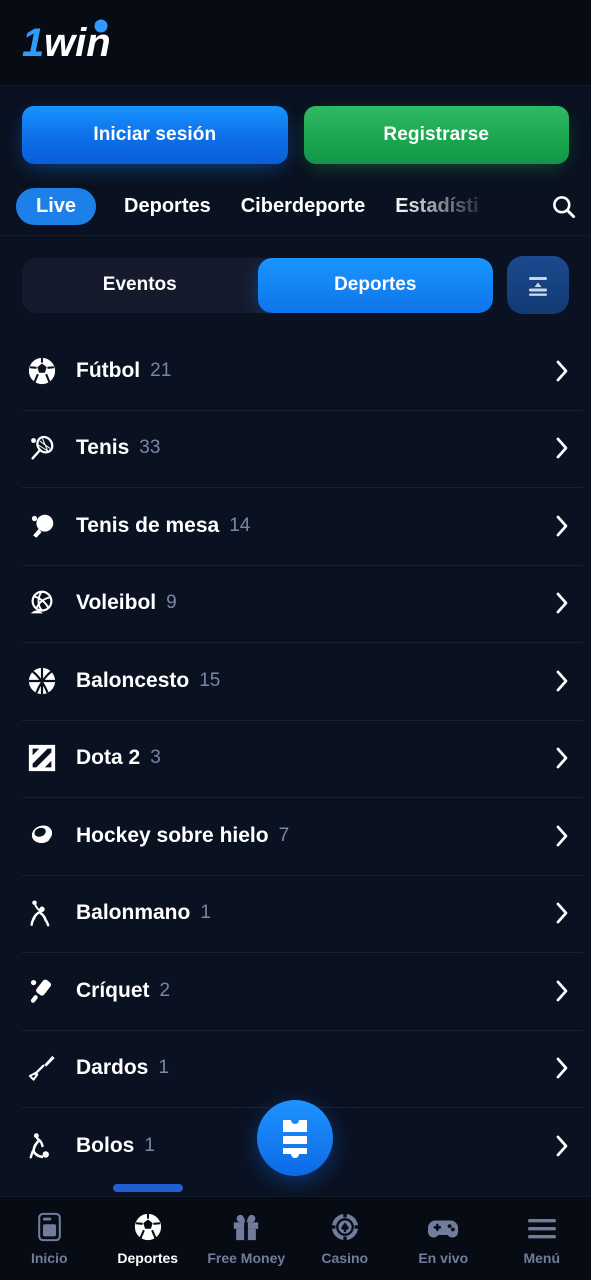 The width and height of the screenshot is (591, 1280). Describe the element at coordinates (108, 370) in the screenshot. I see `sport-name: Fútbol` at that location.